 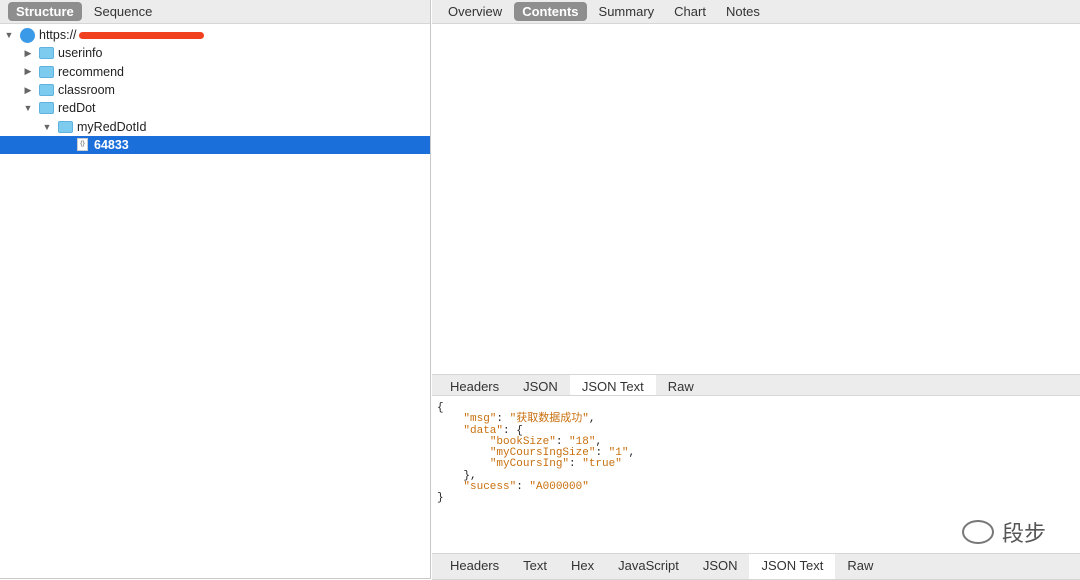 What do you see at coordinates (559, 487) in the screenshot?
I see `json-val: "A000000"` at bounding box center [559, 487].